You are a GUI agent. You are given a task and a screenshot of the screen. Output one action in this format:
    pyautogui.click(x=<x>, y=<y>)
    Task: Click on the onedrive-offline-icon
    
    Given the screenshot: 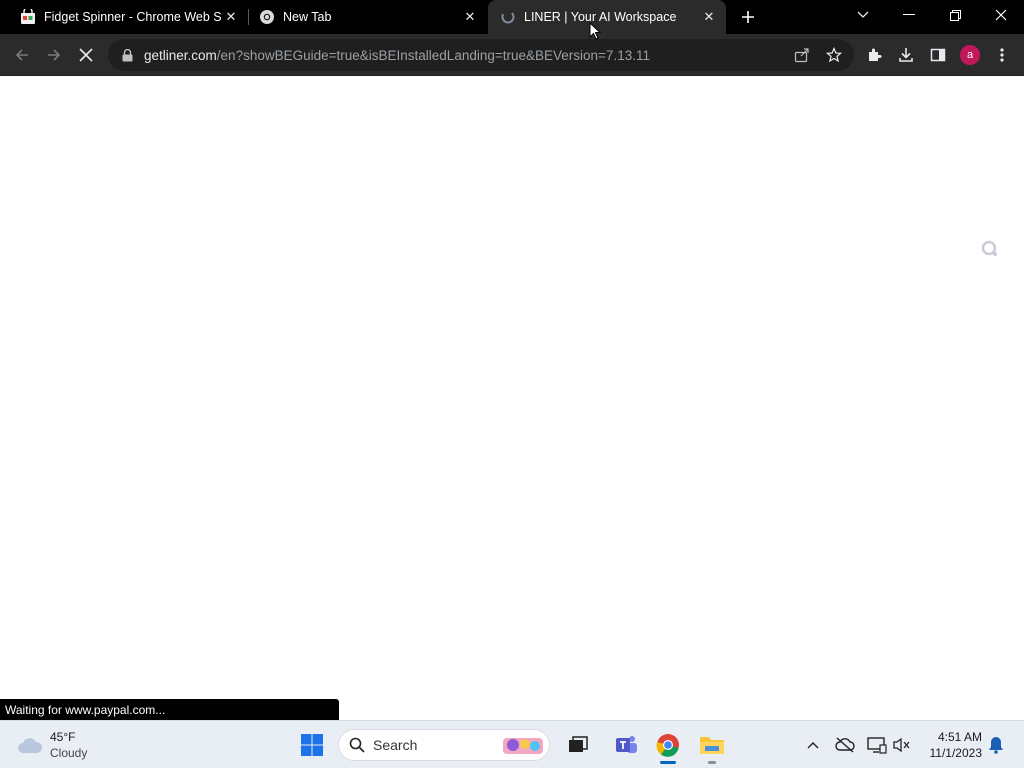 What is the action you would take?
    pyautogui.click(x=845, y=745)
    